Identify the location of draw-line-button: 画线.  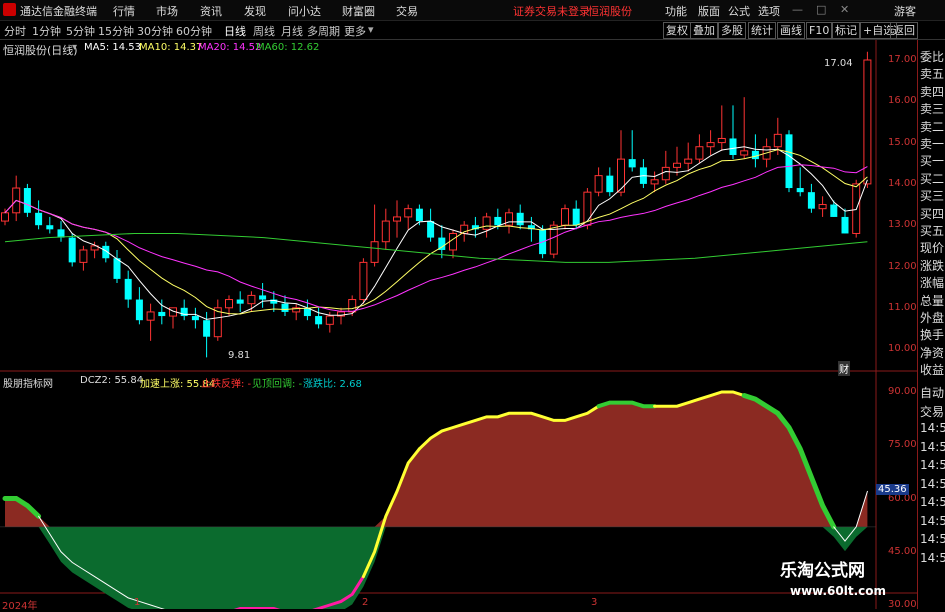
(791, 30).